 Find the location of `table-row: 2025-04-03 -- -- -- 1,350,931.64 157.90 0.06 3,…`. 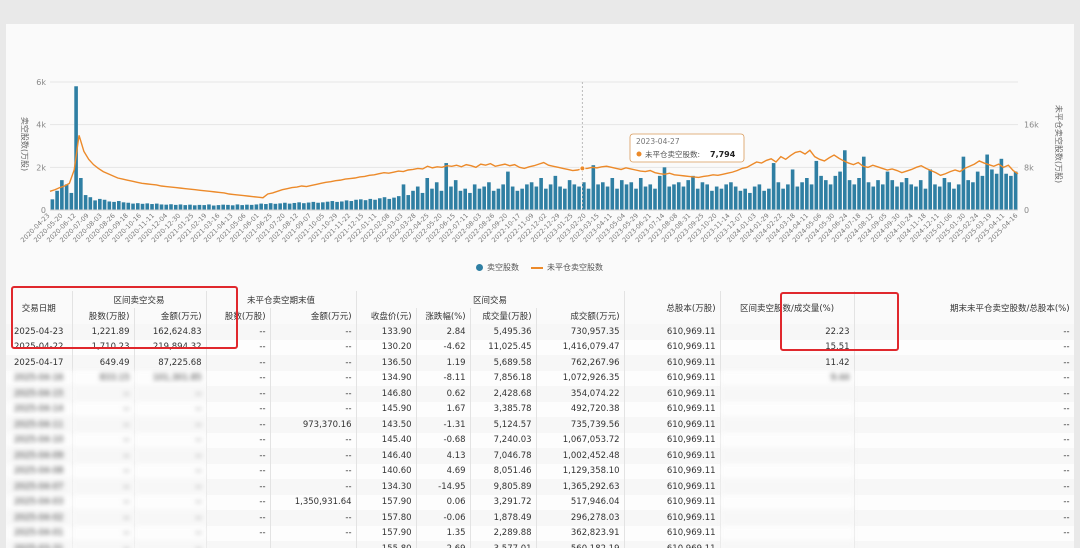

table-row: 2025-04-03 -- -- -- 1,350,931.64 157.90 0.06 3,… is located at coordinates (540, 502).